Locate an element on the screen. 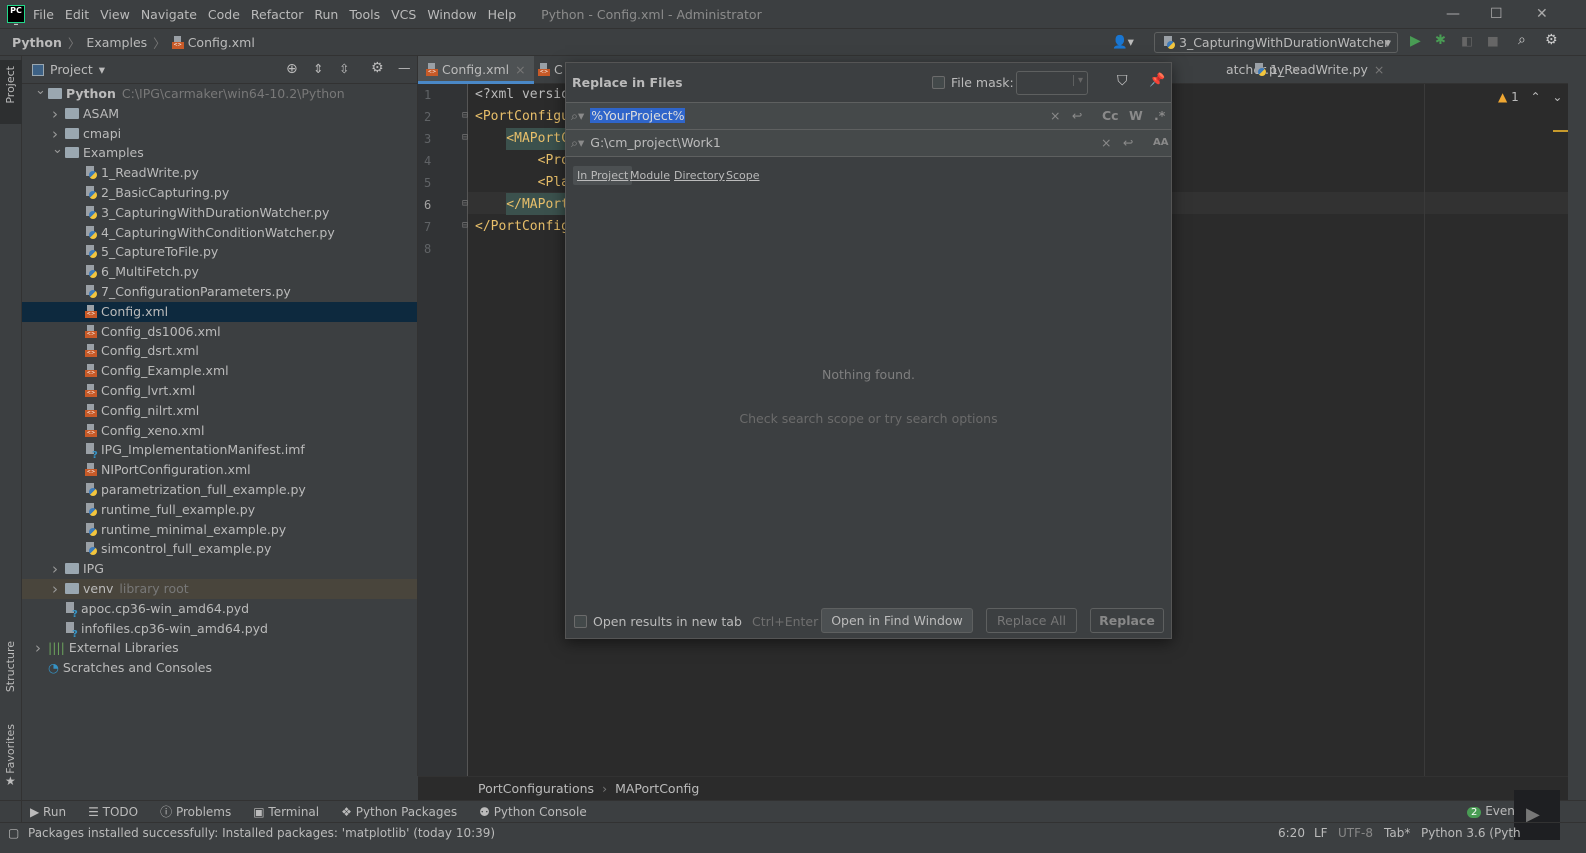 Image resolution: width=1586 pixels, height=853 pixels. tree-item: NIPortConfiguration.xml is located at coordinates (219, 470).